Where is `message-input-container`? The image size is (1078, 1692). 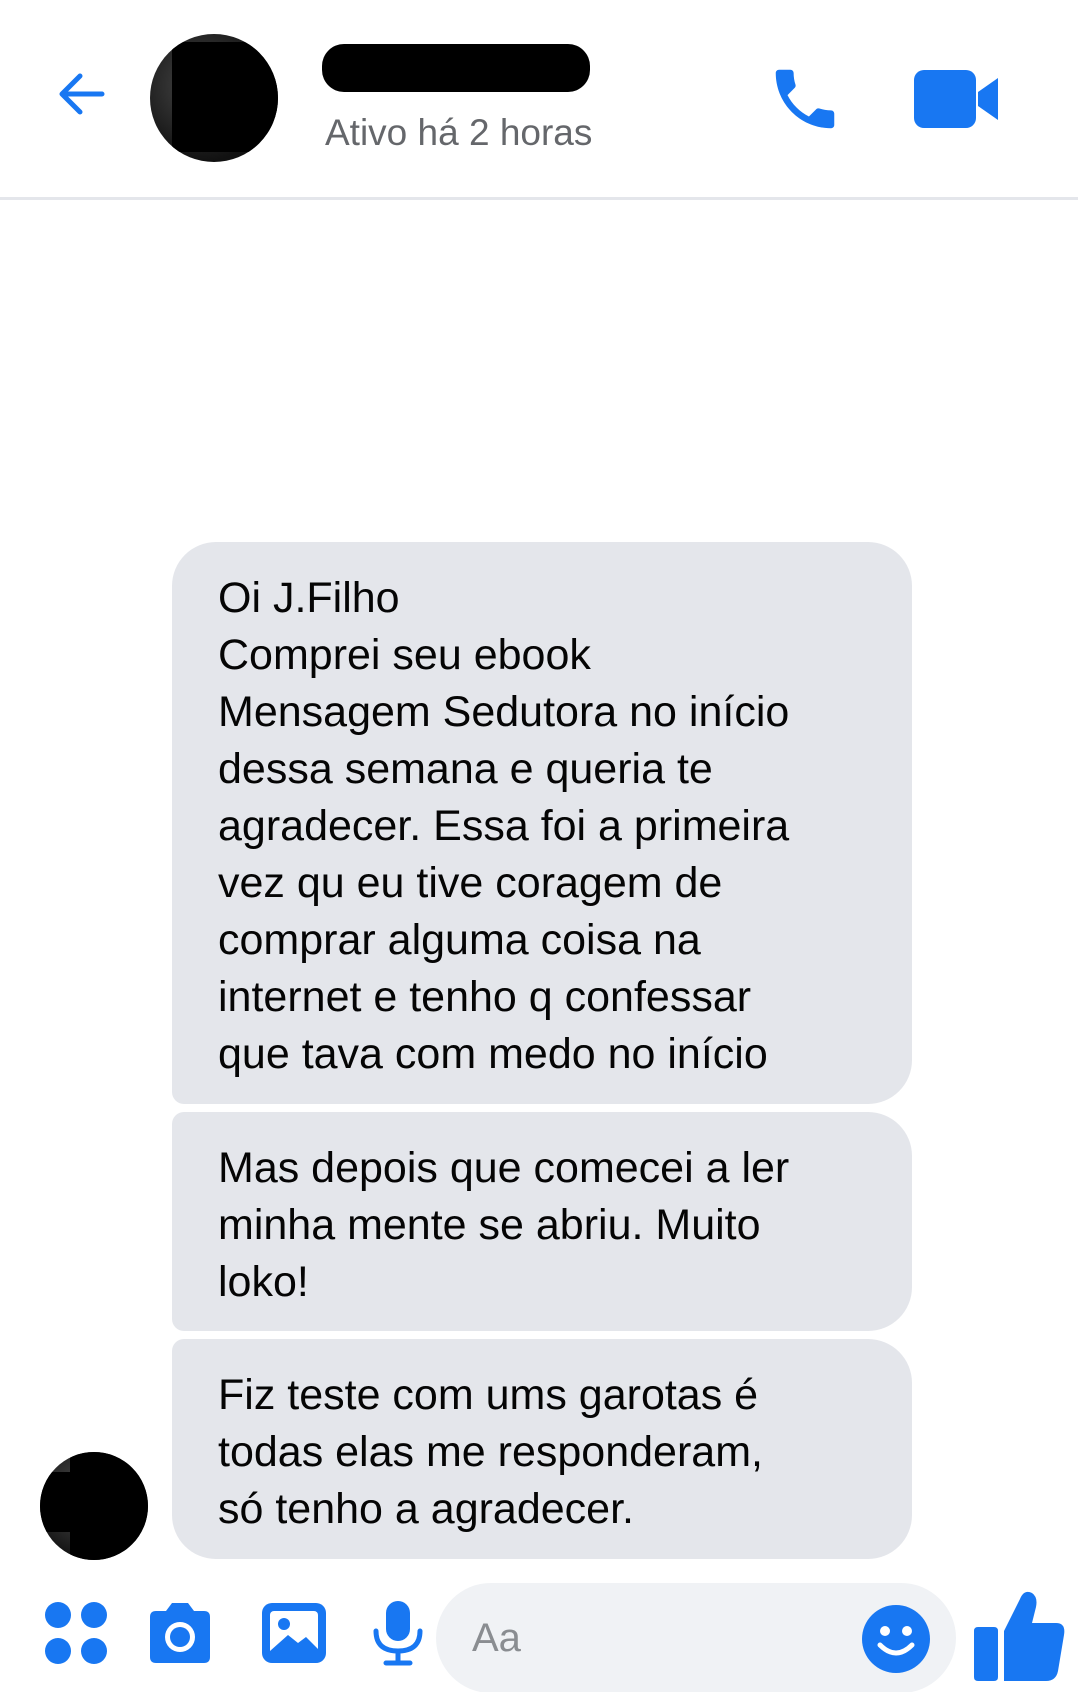 message-input-container is located at coordinates (696, 1637).